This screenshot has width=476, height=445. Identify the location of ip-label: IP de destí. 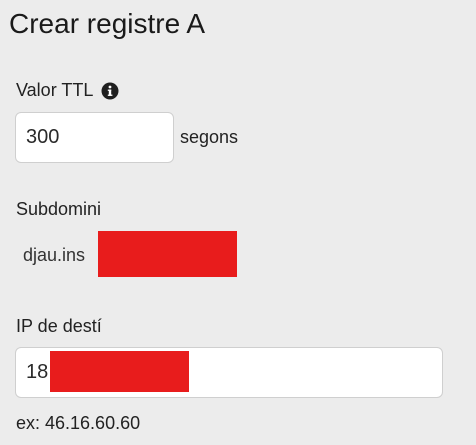
(59, 326).